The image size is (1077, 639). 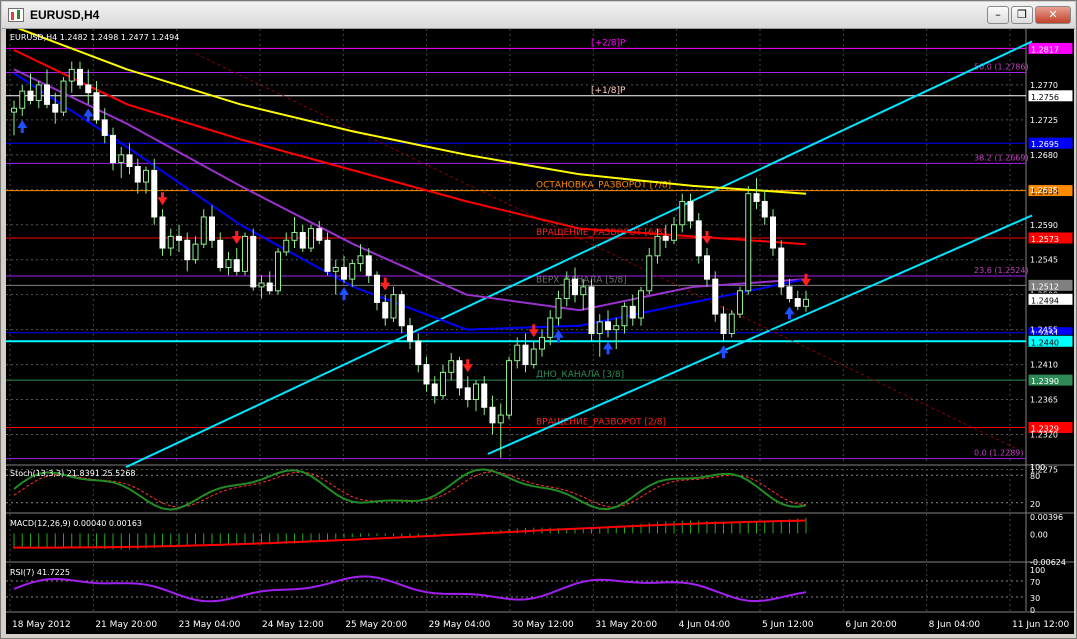 I want to click on y-tick-label: 1.2680, so click(x=1044, y=155).